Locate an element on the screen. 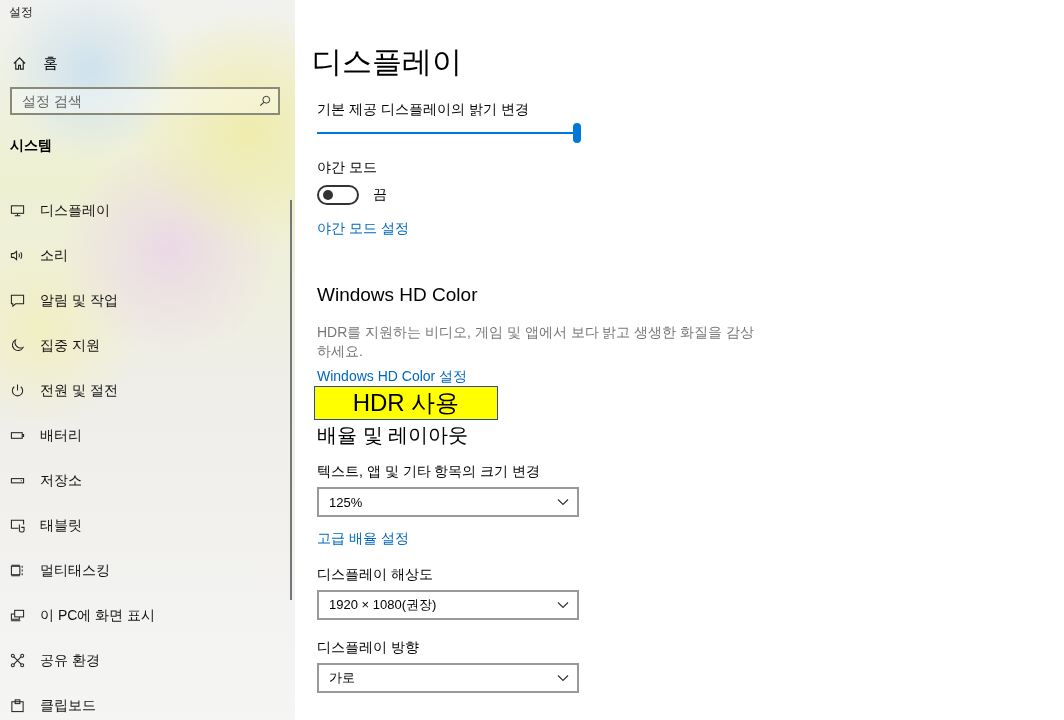 Image resolution: width=1064 pixels, height=720 pixels. toggle-state: 끔 is located at coordinates (380, 195).